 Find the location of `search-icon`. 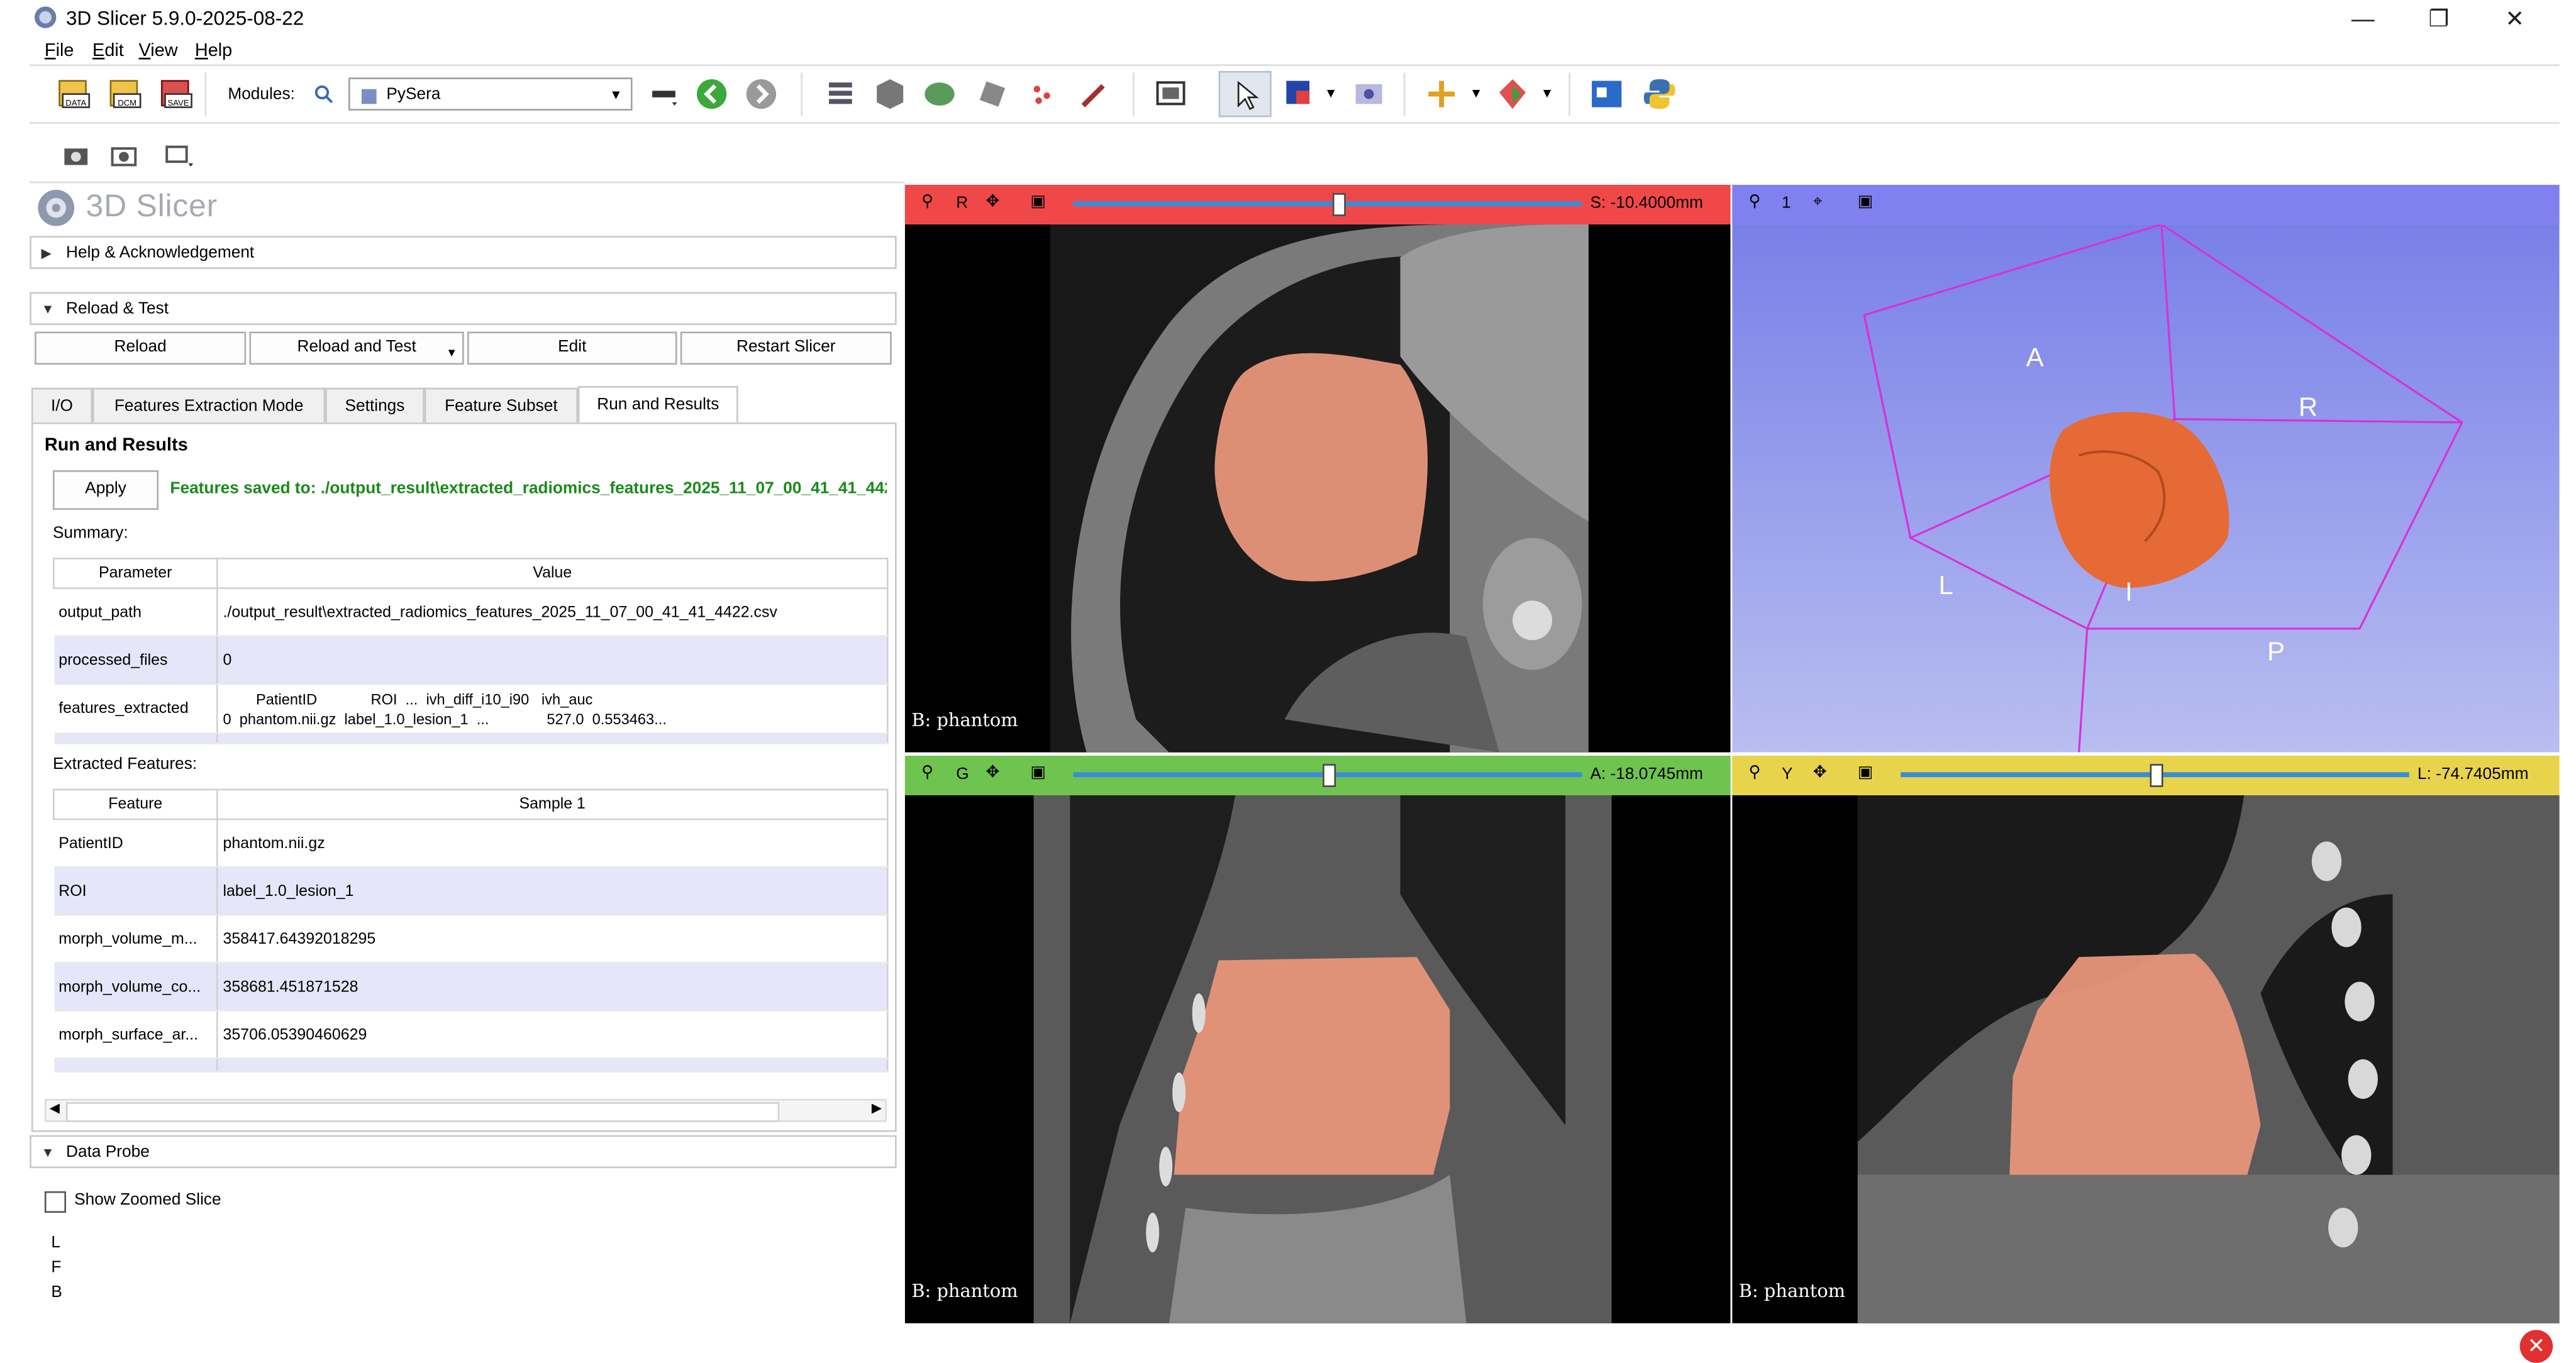

search-icon is located at coordinates (324, 94).